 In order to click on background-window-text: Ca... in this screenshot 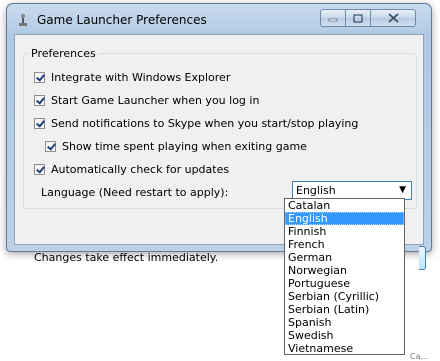, I will do `click(419, 356)`.